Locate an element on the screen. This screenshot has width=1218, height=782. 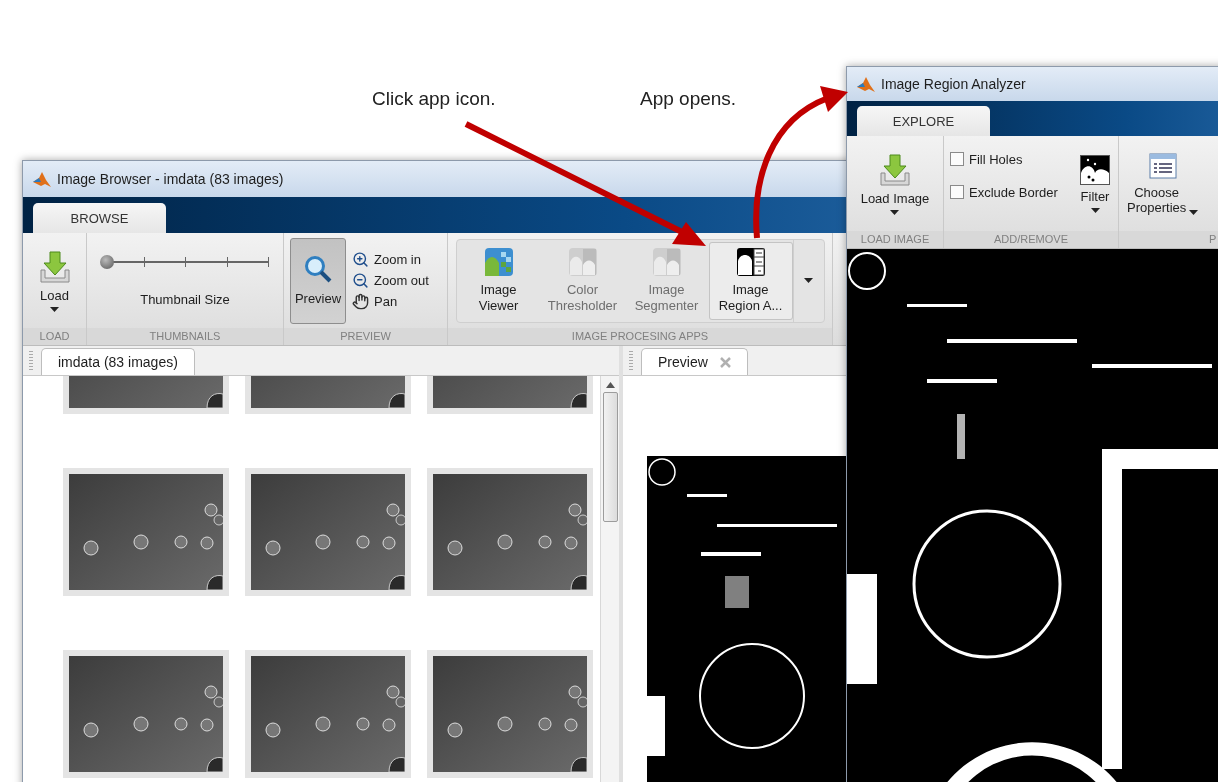
load-image-button: Load Image is located at coordinates (895, 183).